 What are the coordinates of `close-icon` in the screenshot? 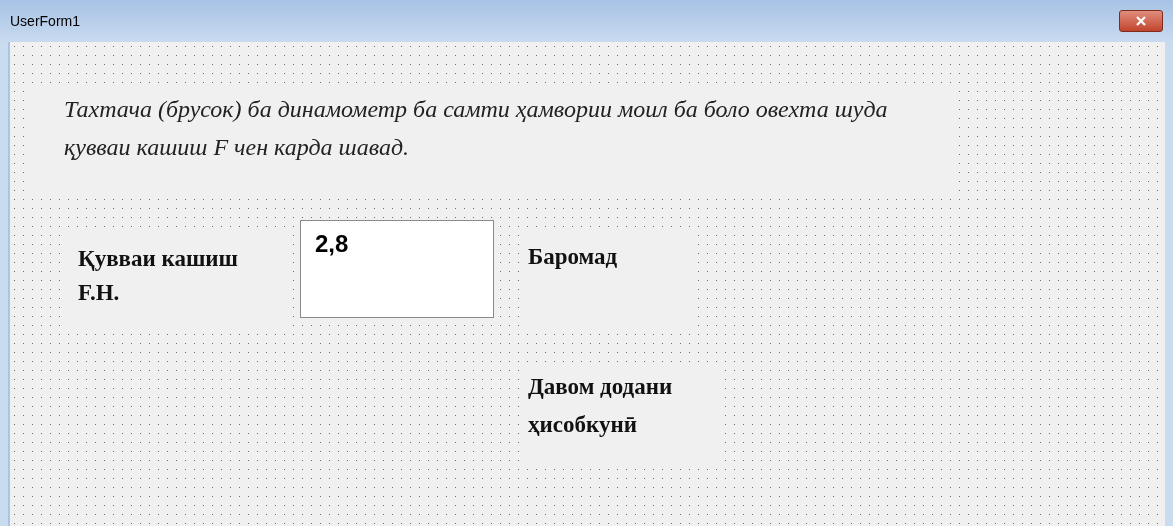 It's located at (1141, 21).